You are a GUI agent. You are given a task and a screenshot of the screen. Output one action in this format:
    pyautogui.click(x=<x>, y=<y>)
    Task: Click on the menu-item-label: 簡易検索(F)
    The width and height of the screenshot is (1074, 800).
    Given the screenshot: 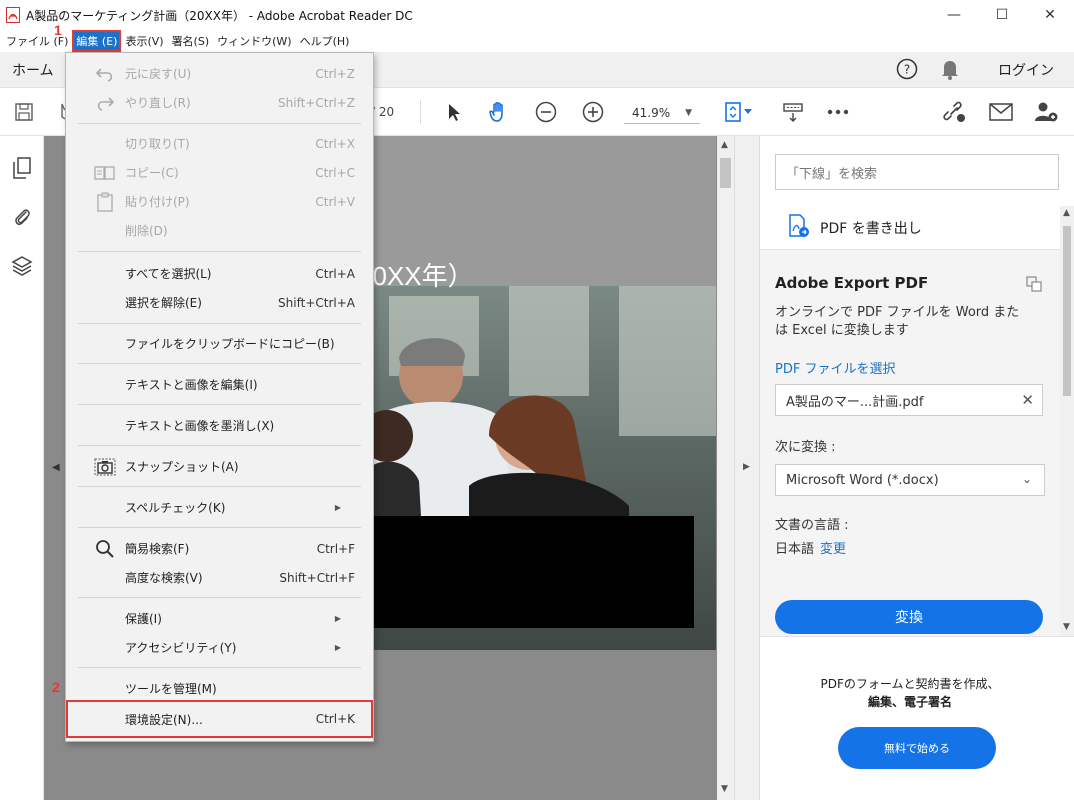 What is the action you would take?
    pyautogui.click(x=157, y=549)
    